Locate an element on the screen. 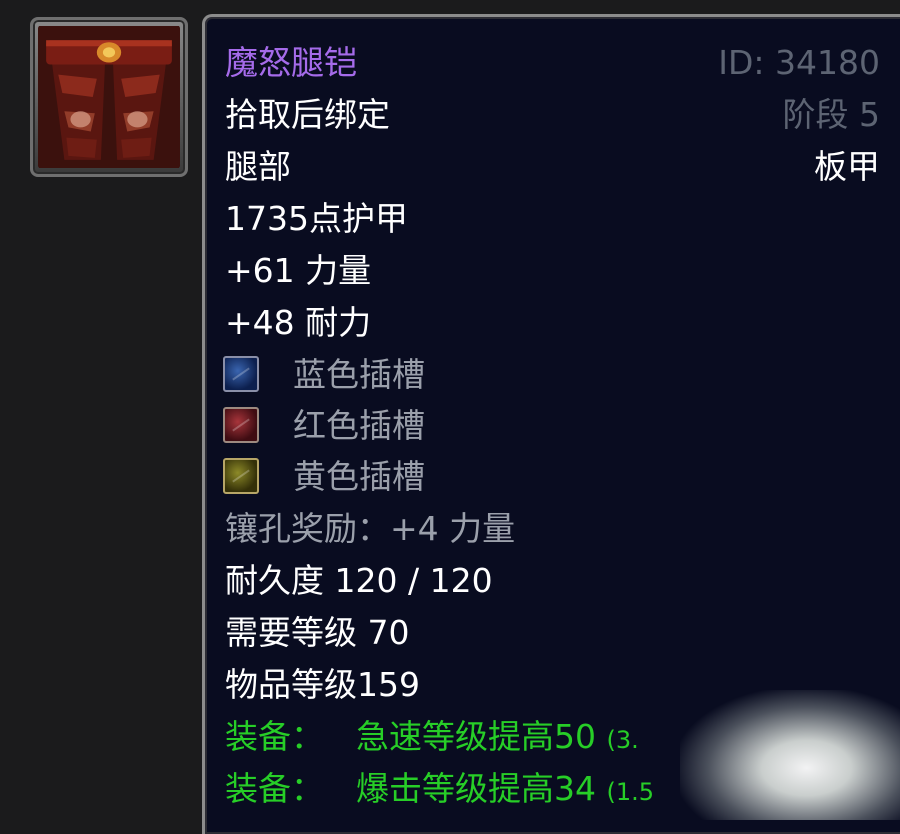 The height and width of the screenshot is (834, 900). stat-stamina: +48 耐力 is located at coordinates (298, 322).